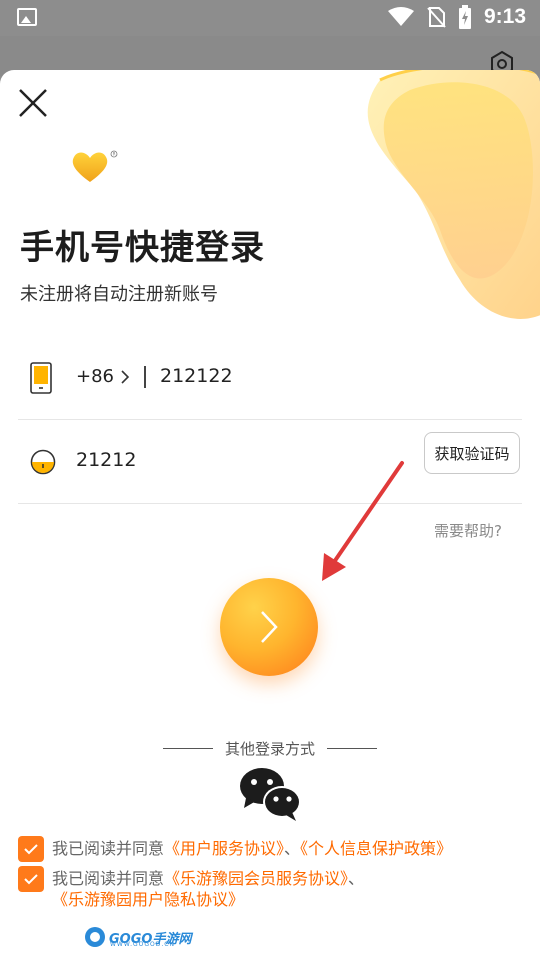 The width and height of the screenshot is (540, 960). I want to click on status-time: 9:13, so click(504, 16).